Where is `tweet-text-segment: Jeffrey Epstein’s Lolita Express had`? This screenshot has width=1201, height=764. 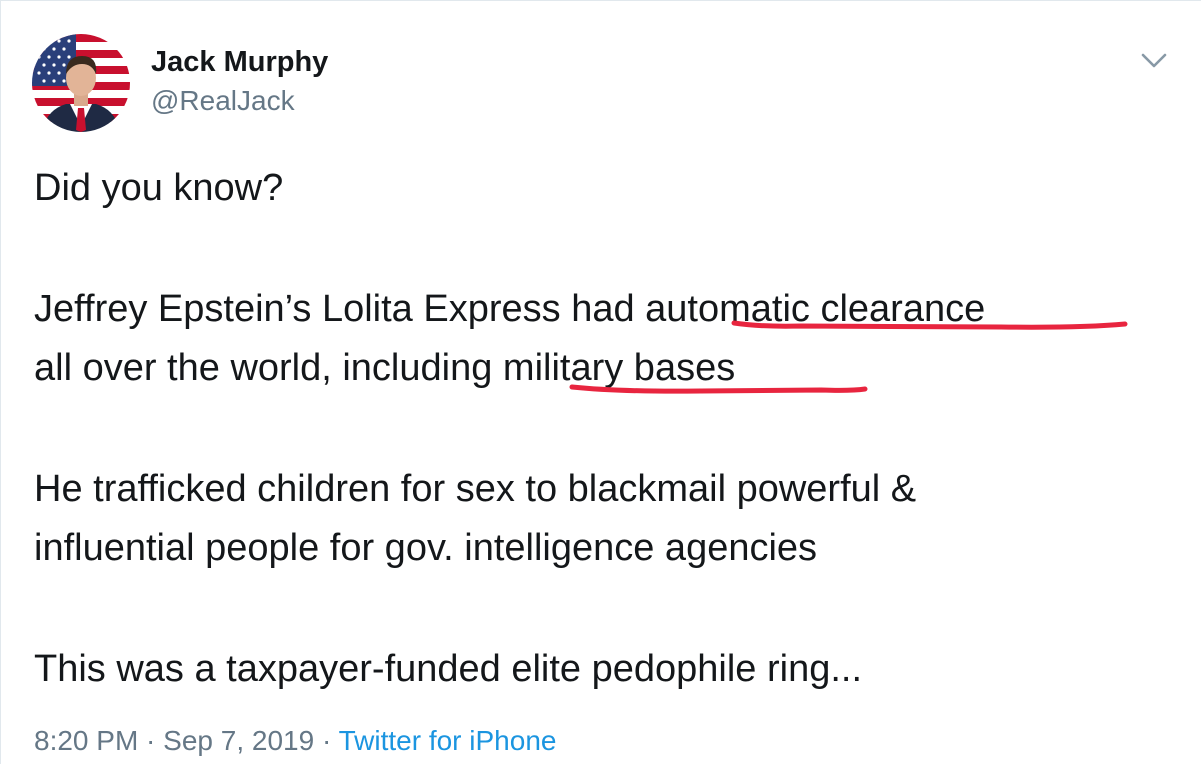 tweet-text-segment: Jeffrey Epstein’s Lolita Express had is located at coordinates (340, 309).